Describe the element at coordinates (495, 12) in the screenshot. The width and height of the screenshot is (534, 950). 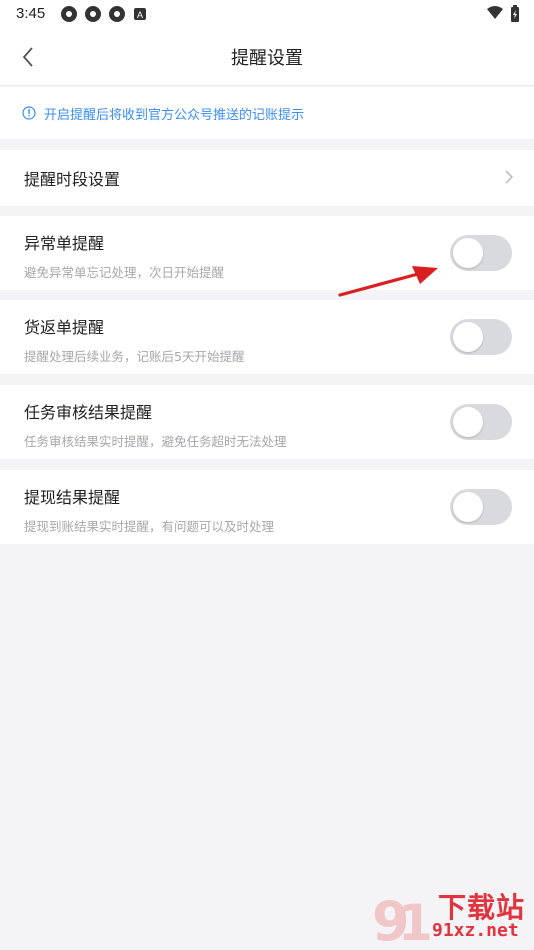
I see `wifi-icon` at that location.